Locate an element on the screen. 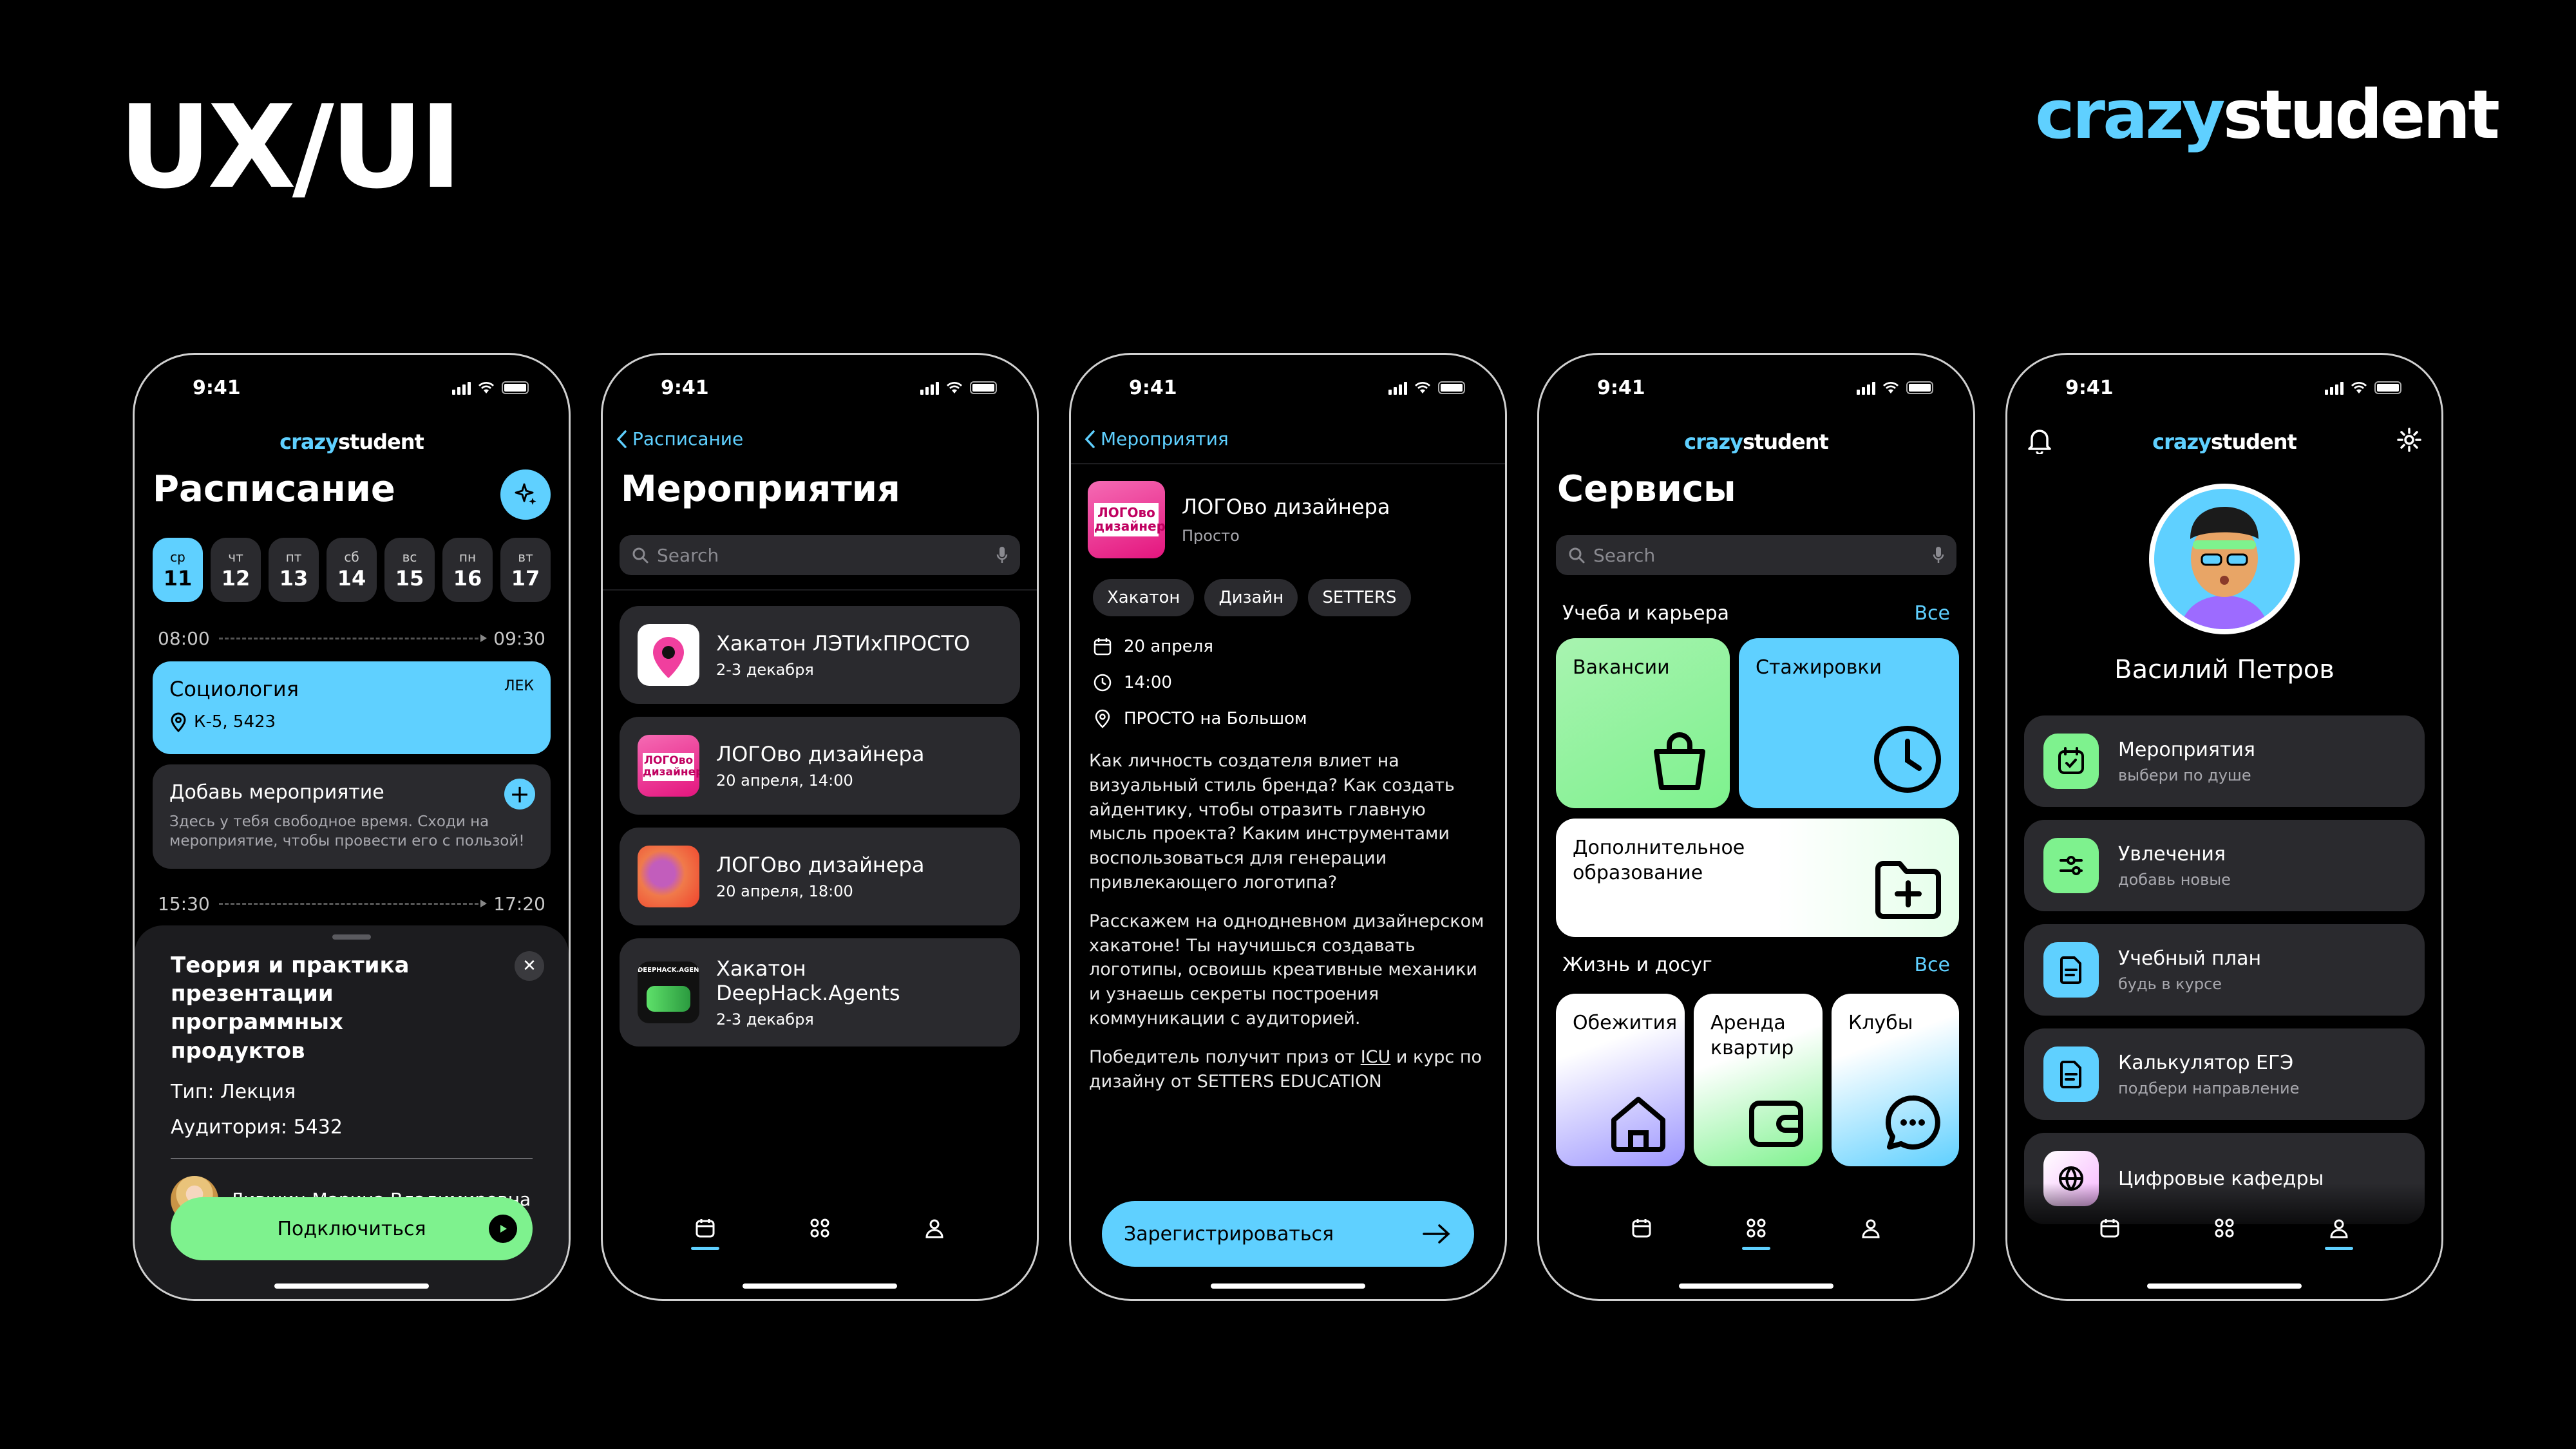  tag-chip: SETTERS is located at coordinates (1359, 597).